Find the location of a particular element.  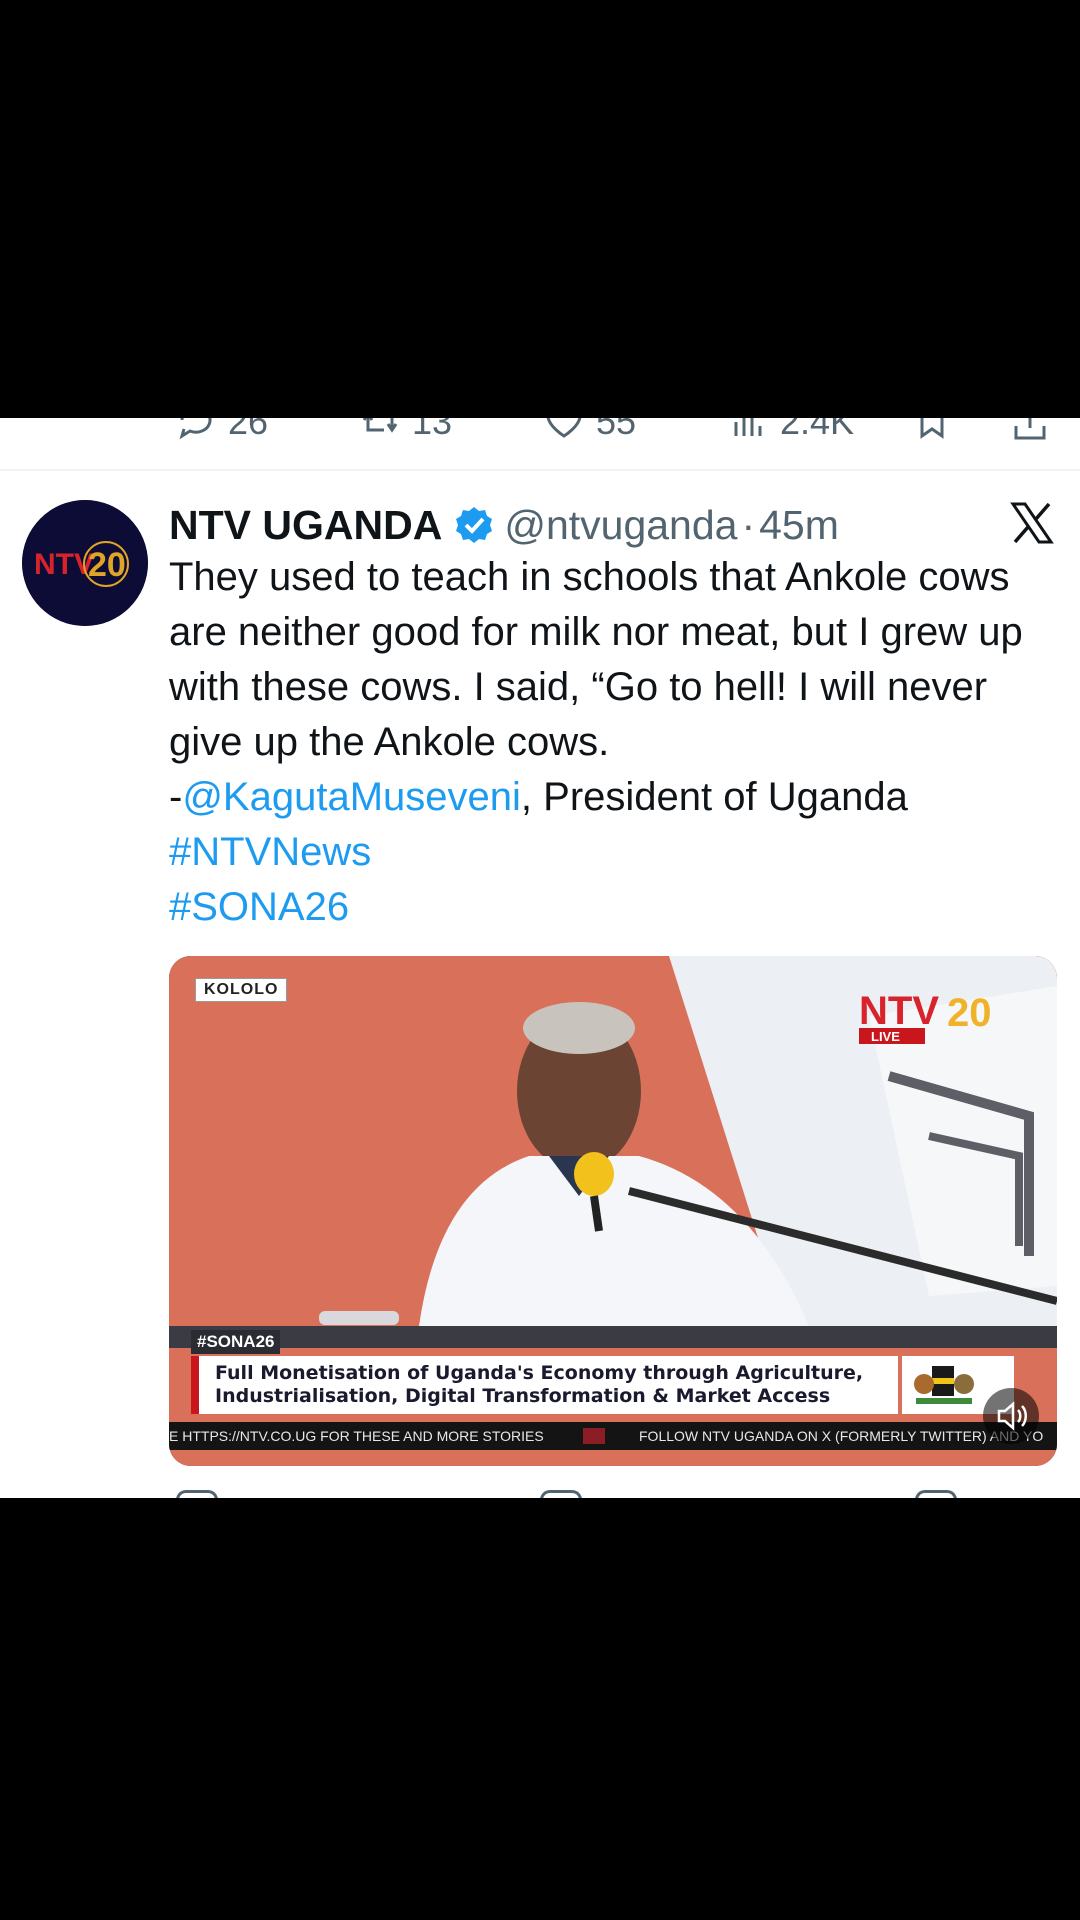

avatar: NTV 20 is located at coordinates (85, 563).